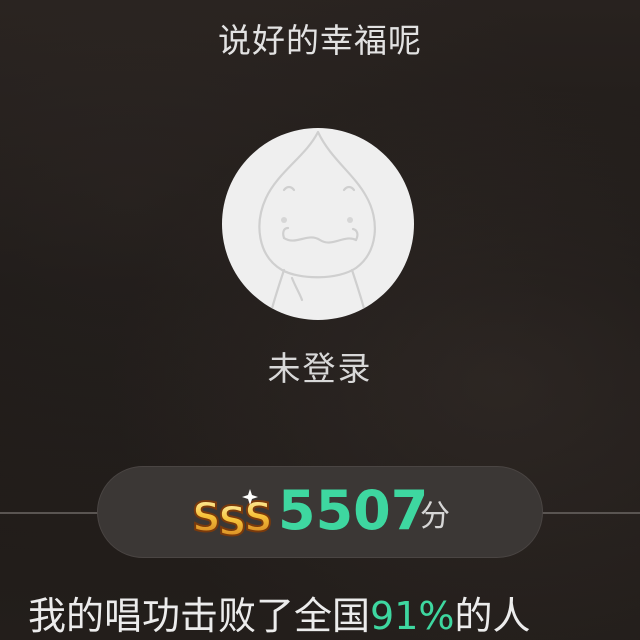  I want to click on beat-suffix: 的人, so click(492, 616).